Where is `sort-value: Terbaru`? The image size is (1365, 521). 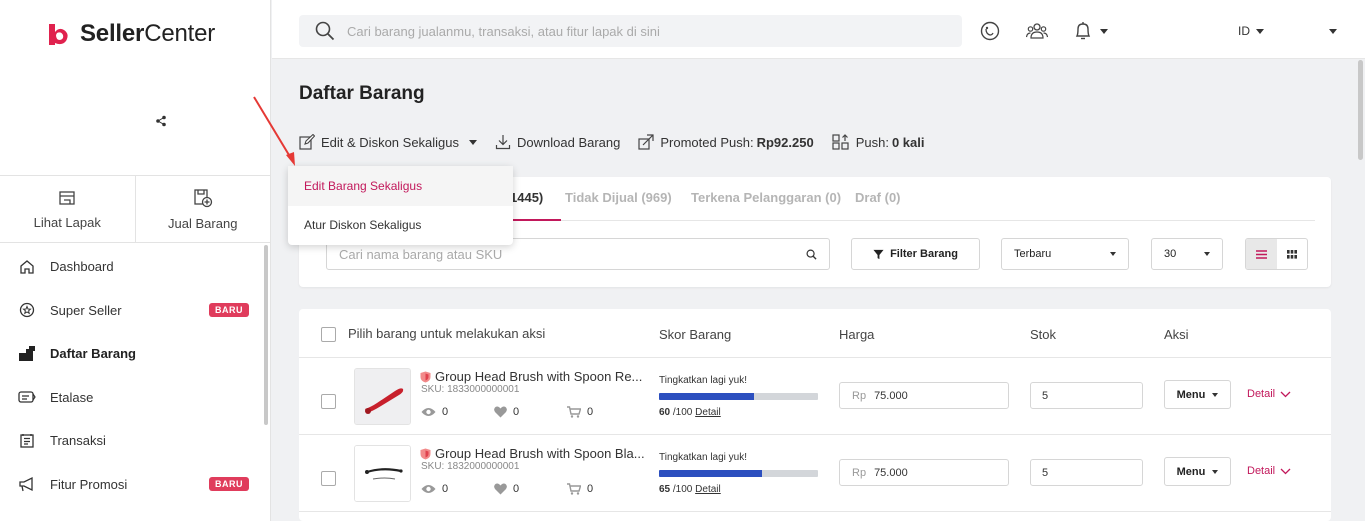
sort-value: Terbaru is located at coordinates (1033, 254).